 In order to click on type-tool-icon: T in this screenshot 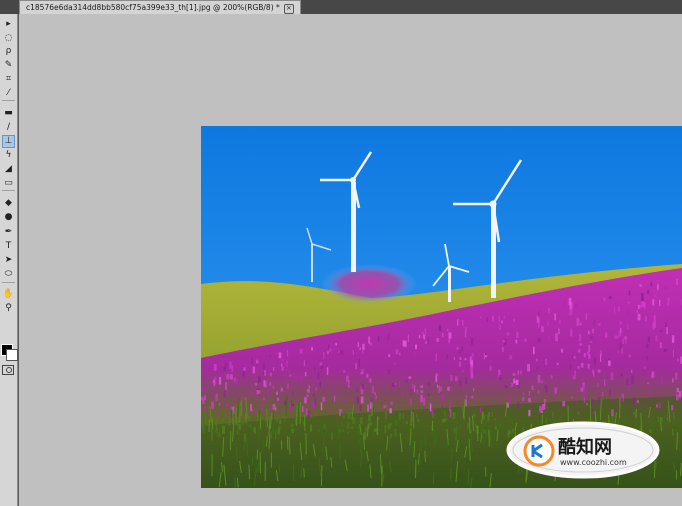, I will do `click(8, 246)`.